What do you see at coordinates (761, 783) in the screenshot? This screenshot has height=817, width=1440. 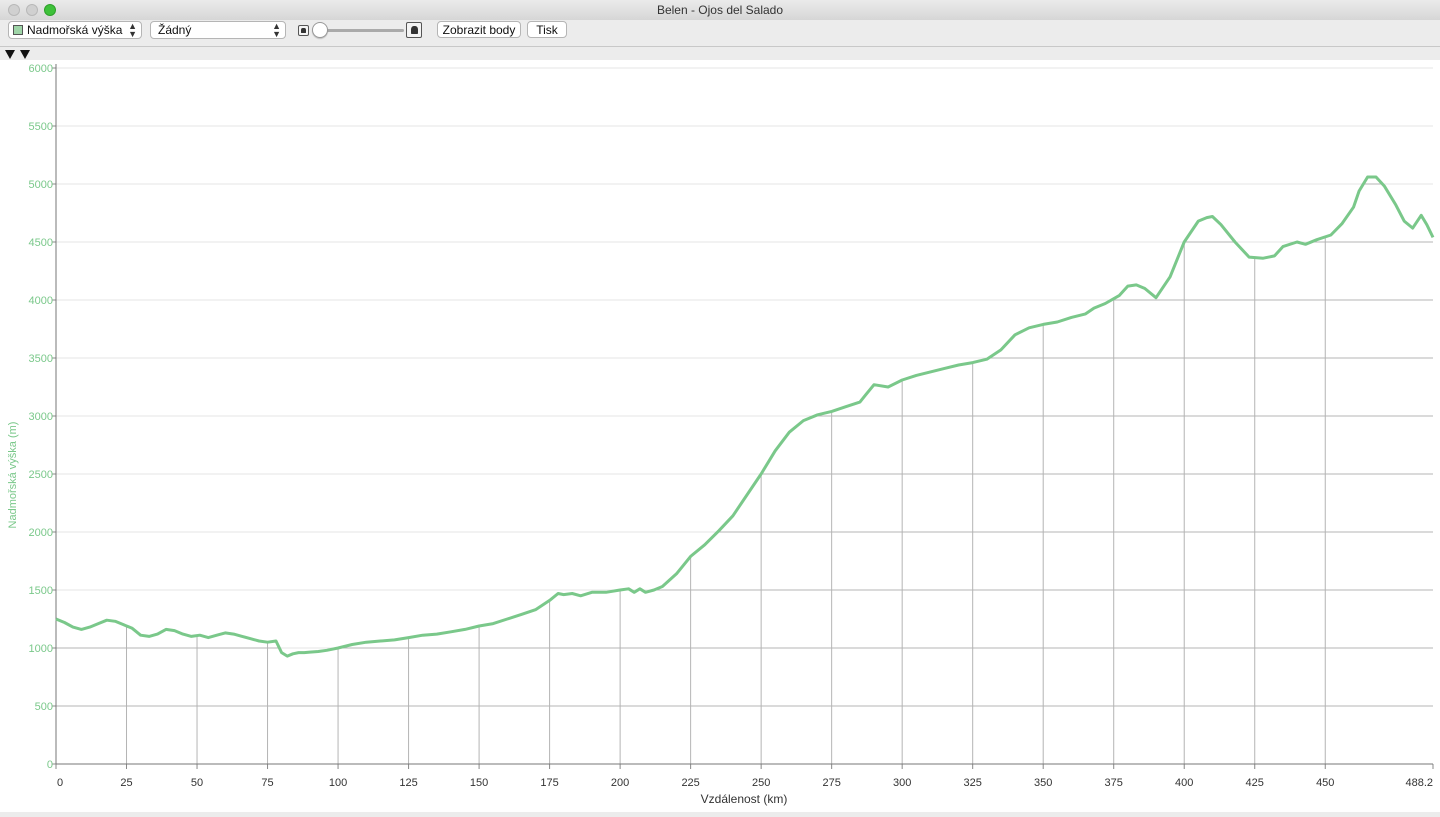 I see `x-tick-label: 250` at bounding box center [761, 783].